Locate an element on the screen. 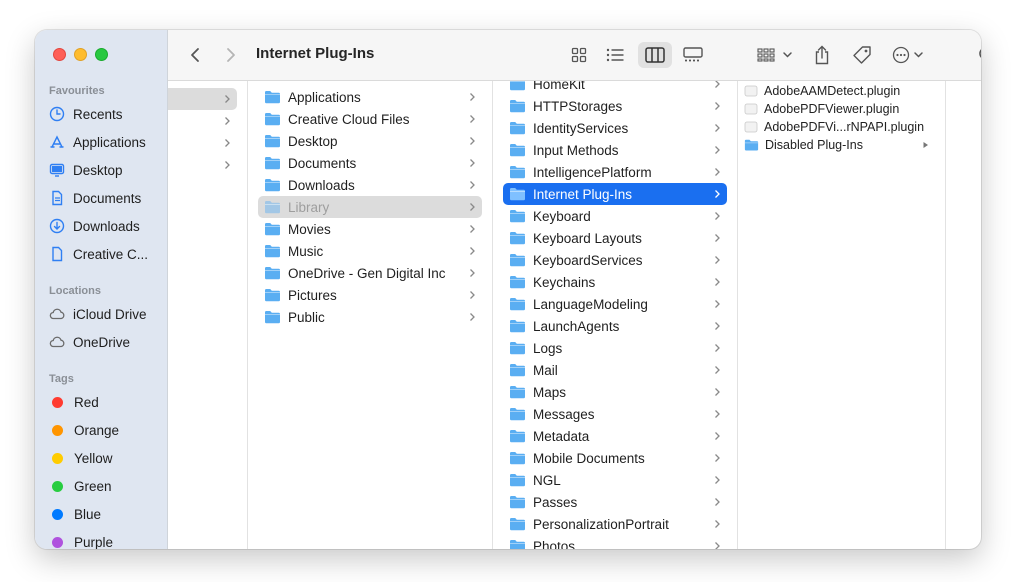  folder-row-passes: Passes is located at coordinates (615, 502).